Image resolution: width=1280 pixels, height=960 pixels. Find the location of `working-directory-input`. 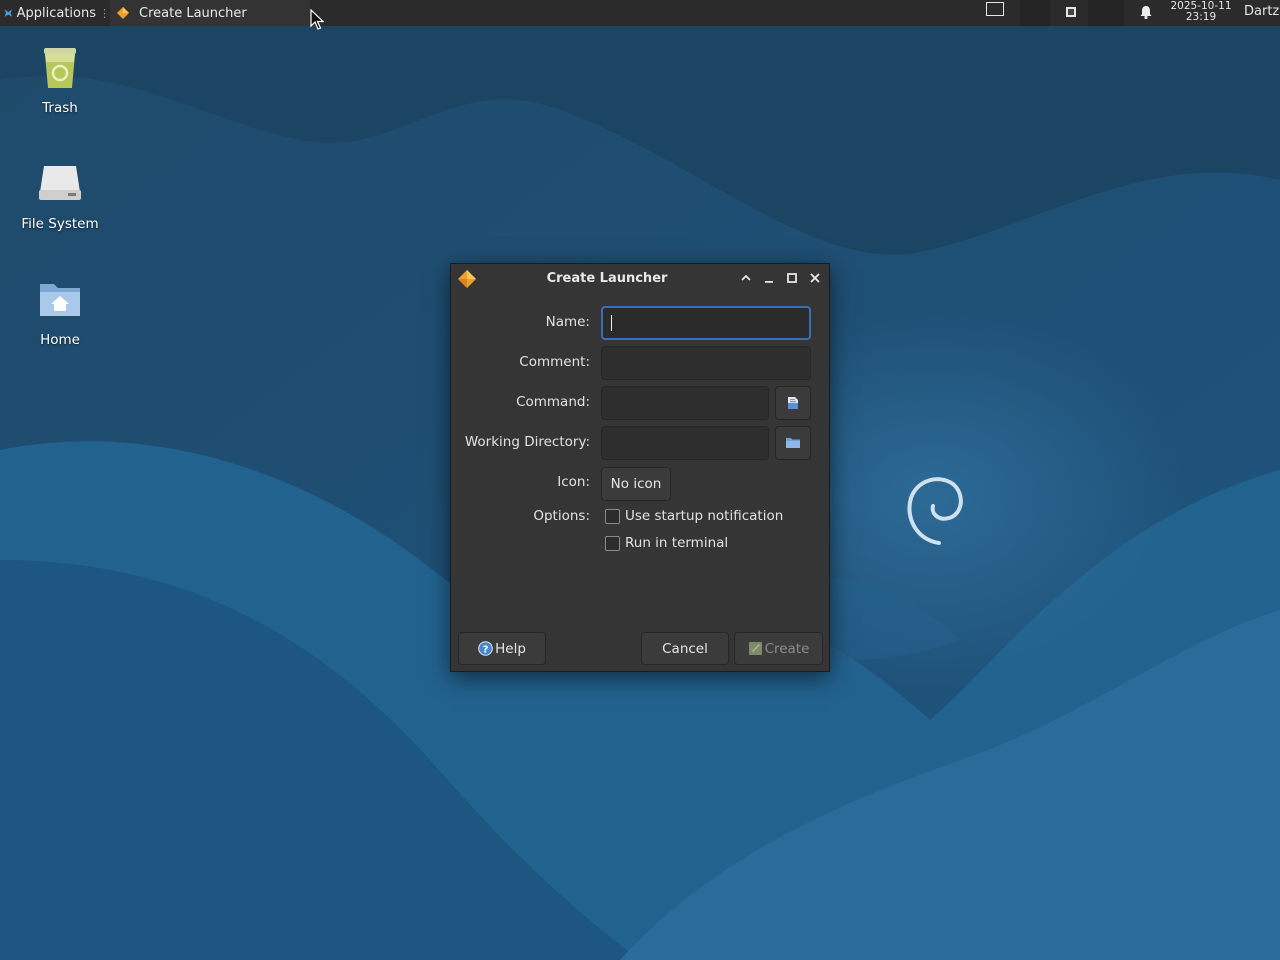

working-directory-input is located at coordinates (685, 443).